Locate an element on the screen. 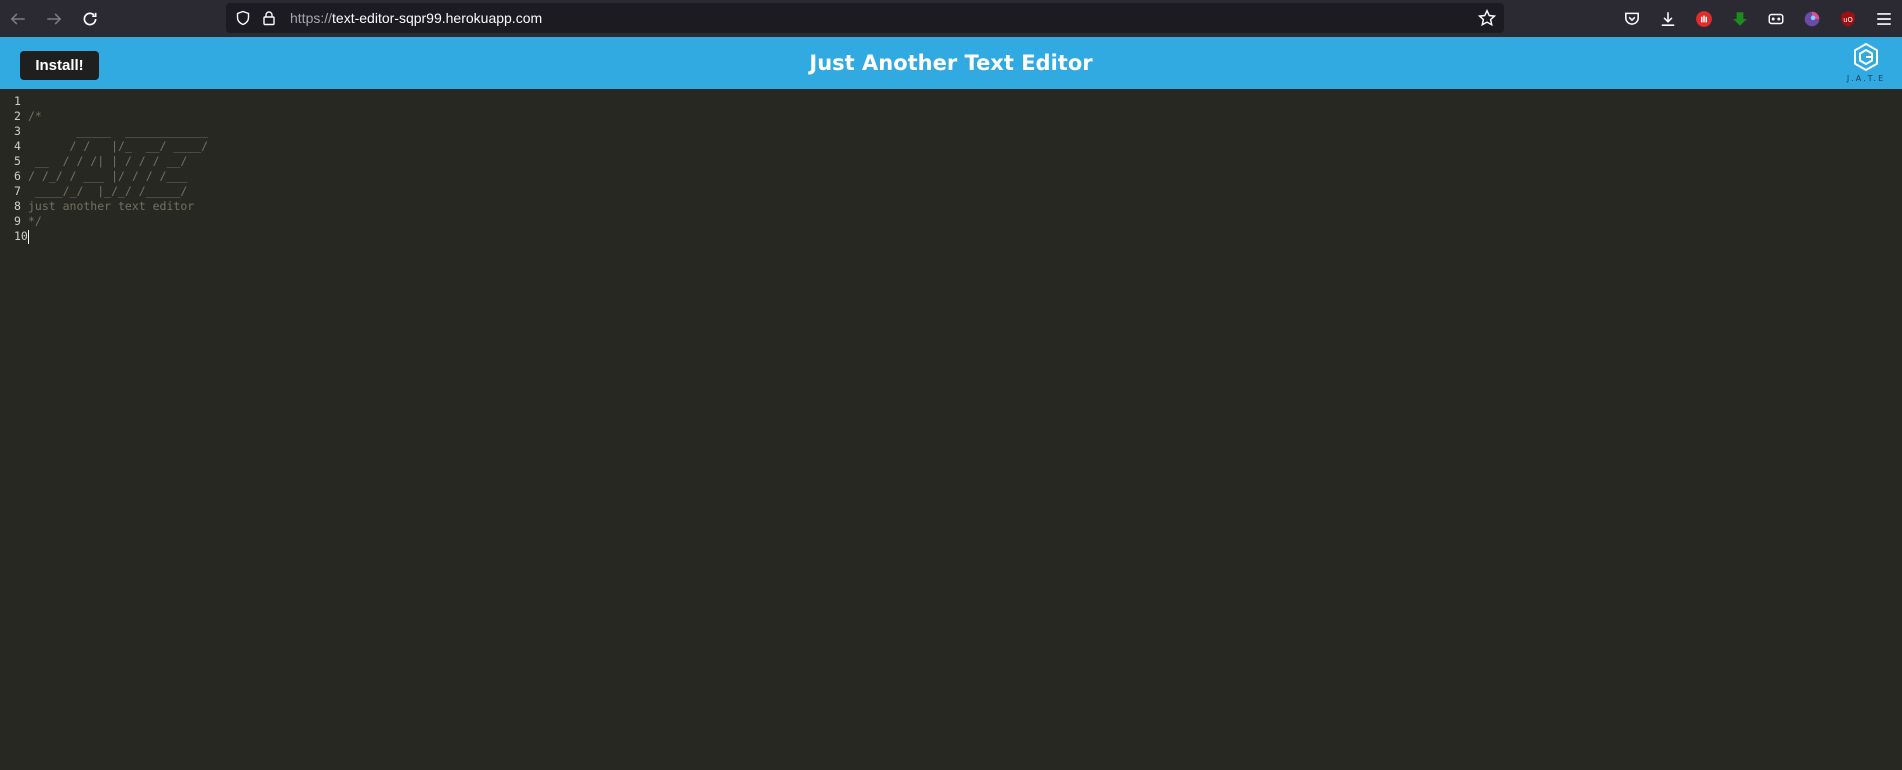 The height and width of the screenshot is (770, 1902). line-number: 1 is located at coordinates (17, 101).